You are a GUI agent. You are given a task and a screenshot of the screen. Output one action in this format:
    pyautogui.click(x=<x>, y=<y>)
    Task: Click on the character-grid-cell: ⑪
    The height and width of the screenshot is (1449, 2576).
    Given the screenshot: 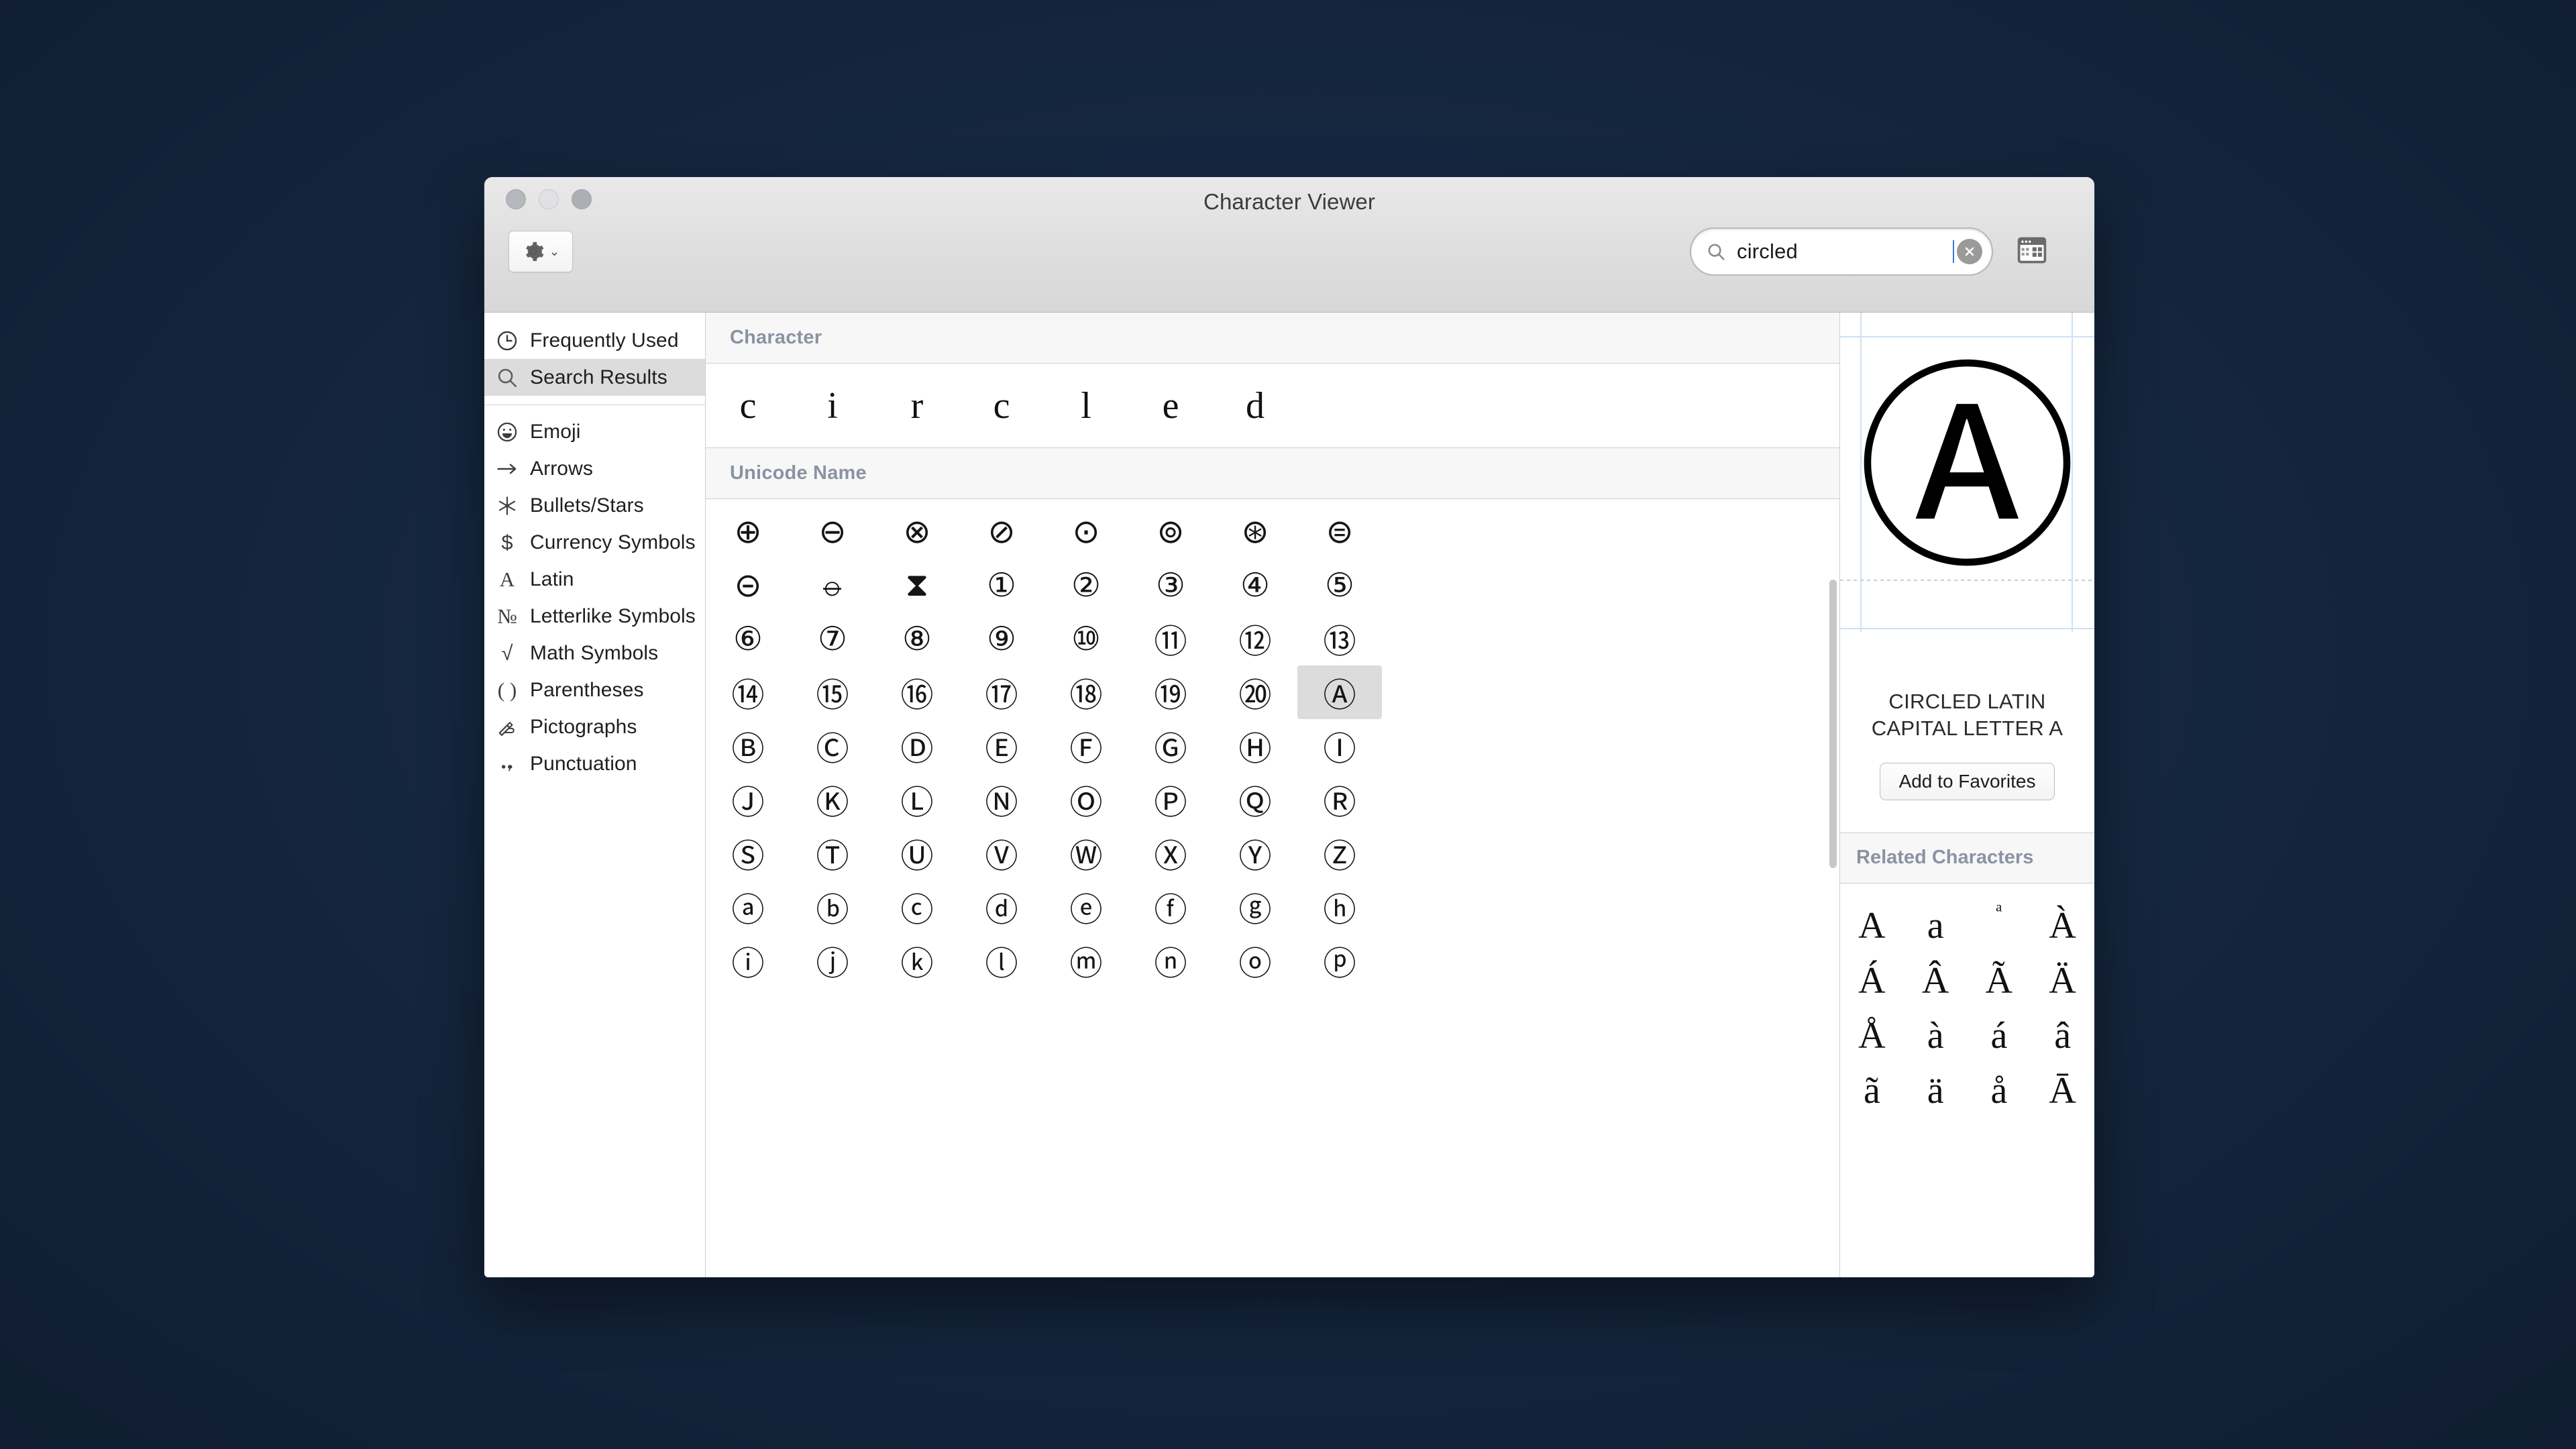 What is the action you would take?
    pyautogui.click(x=1170, y=638)
    